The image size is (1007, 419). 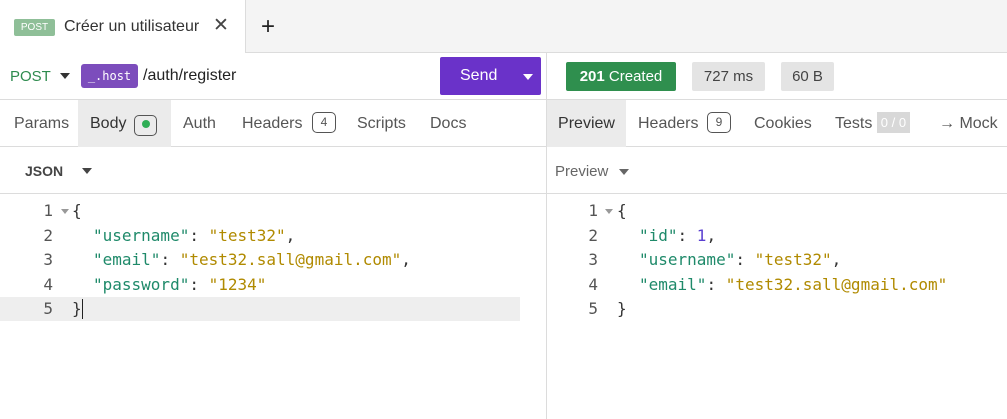 What do you see at coordinates (635, 76) in the screenshot?
I see `status-text: Created` at bounding box center [635, 76].